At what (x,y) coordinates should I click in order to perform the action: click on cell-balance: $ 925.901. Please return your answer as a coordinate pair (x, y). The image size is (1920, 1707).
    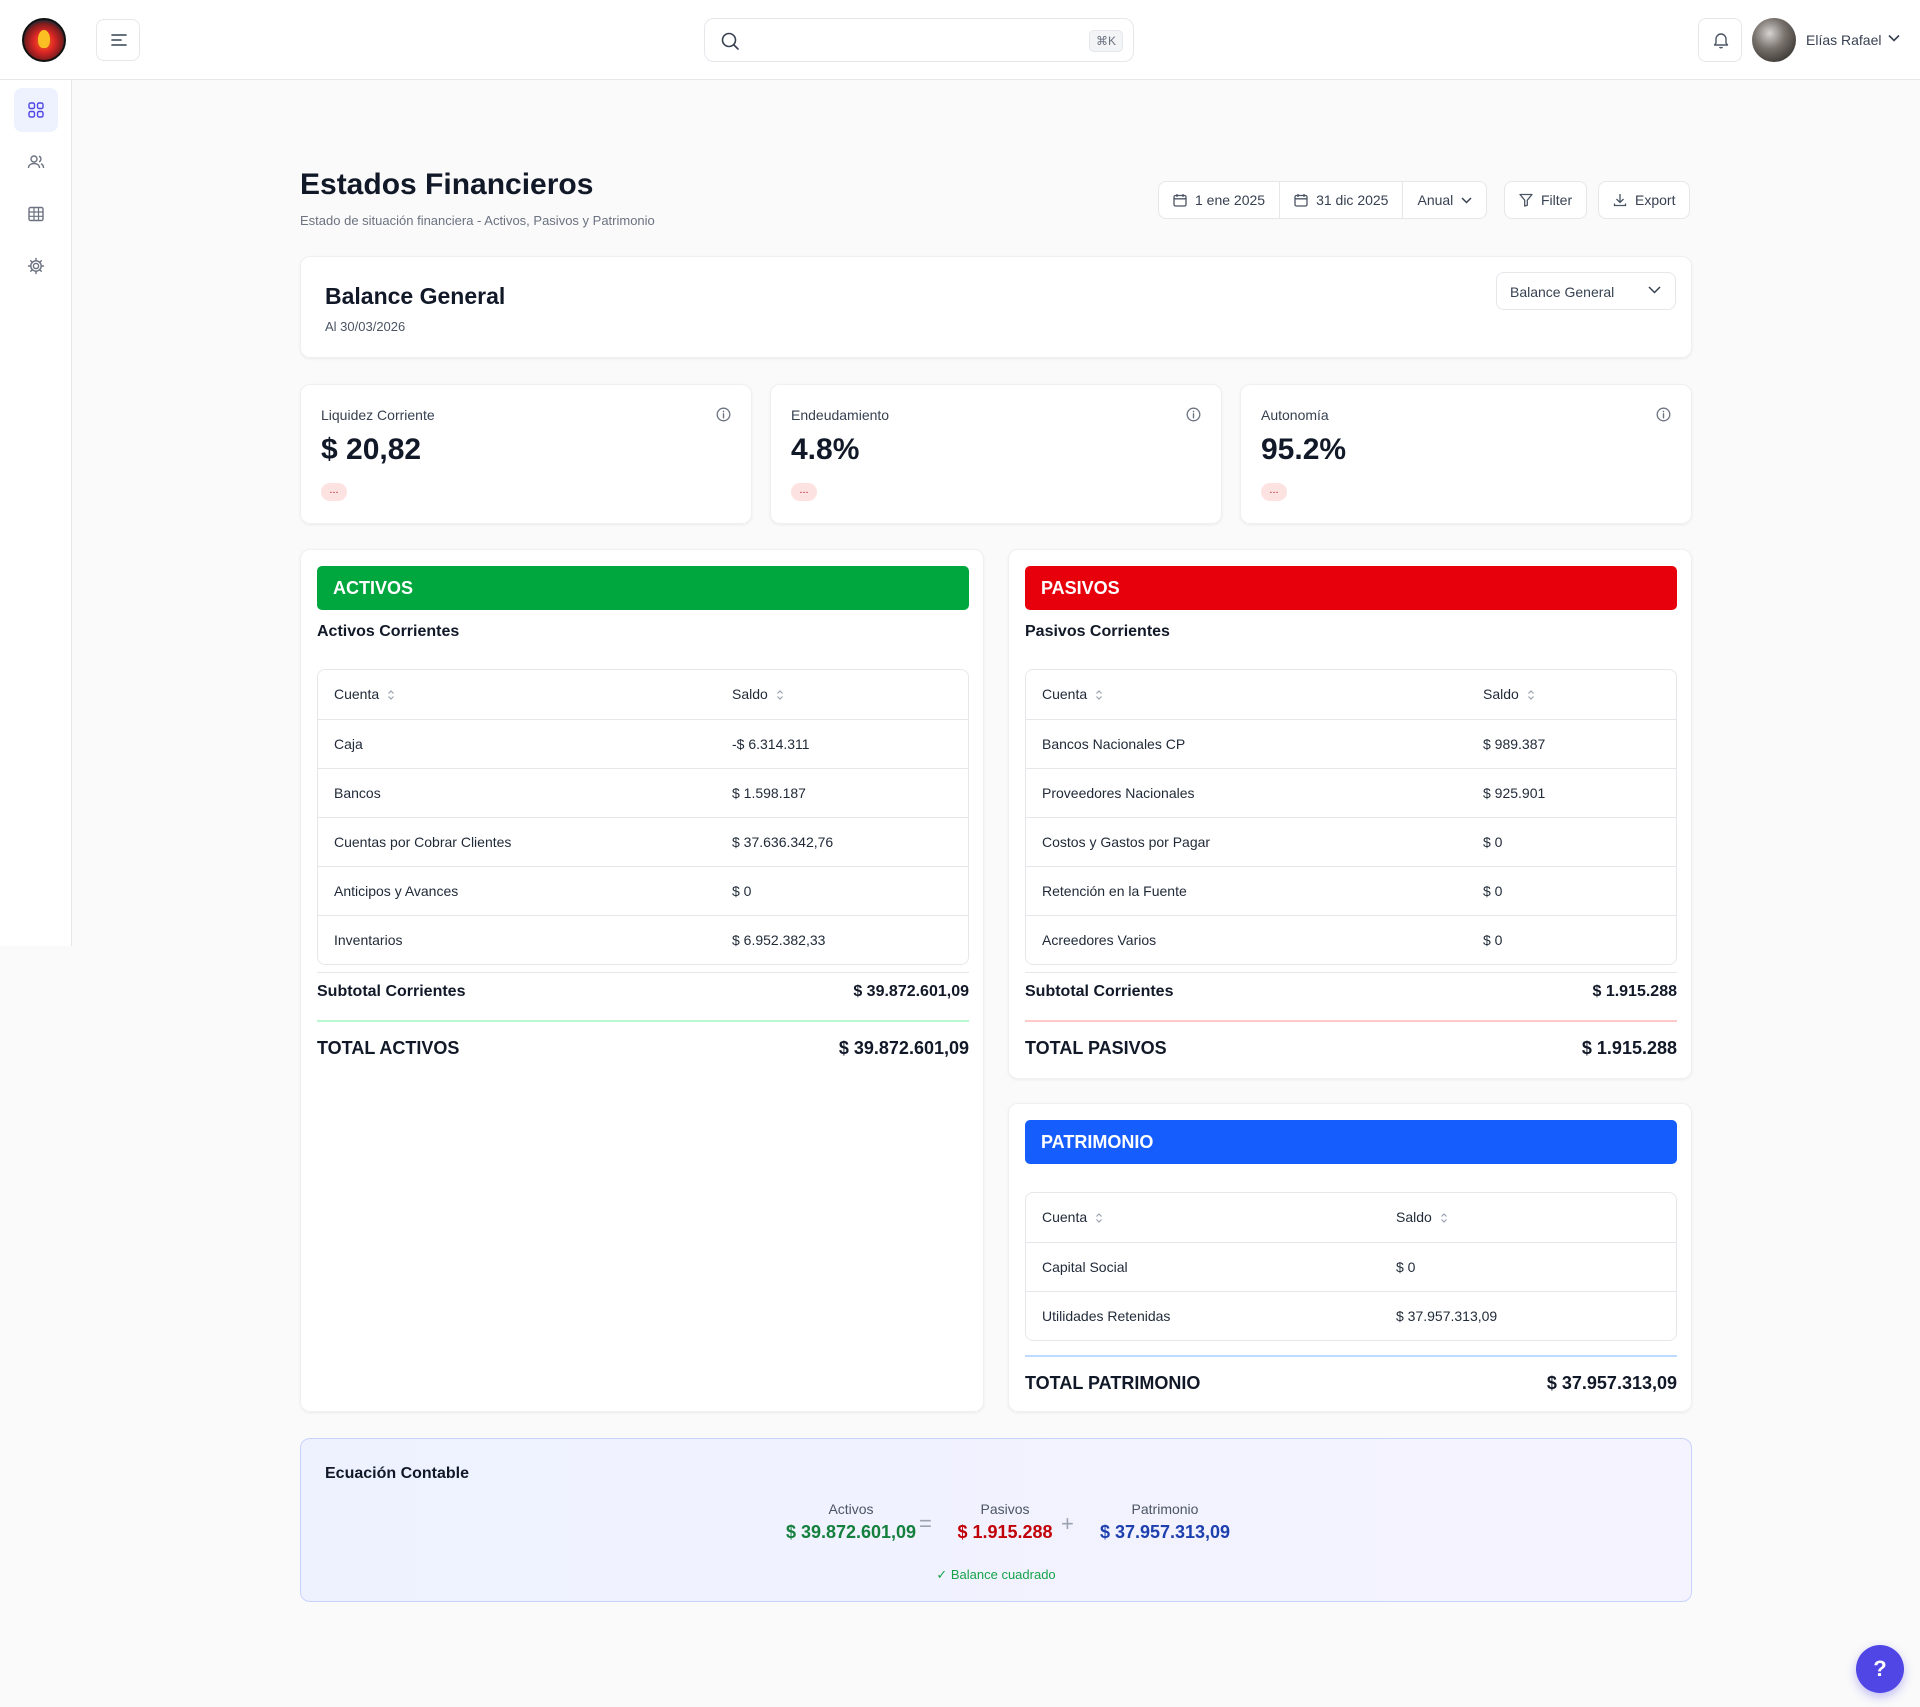
    Looking at the image, I should click on (1514, 793).